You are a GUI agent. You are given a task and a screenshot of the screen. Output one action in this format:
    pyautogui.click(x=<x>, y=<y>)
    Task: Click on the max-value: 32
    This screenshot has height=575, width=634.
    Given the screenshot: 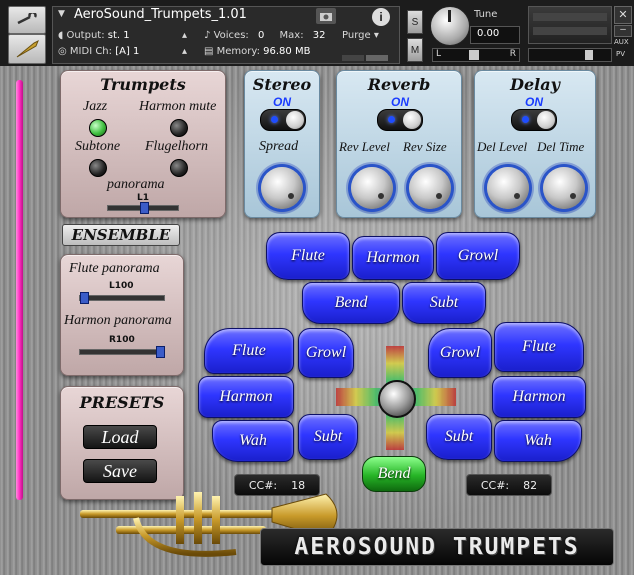 What is the action you would take?
    pyautogui.click(x=319, y=35)
    